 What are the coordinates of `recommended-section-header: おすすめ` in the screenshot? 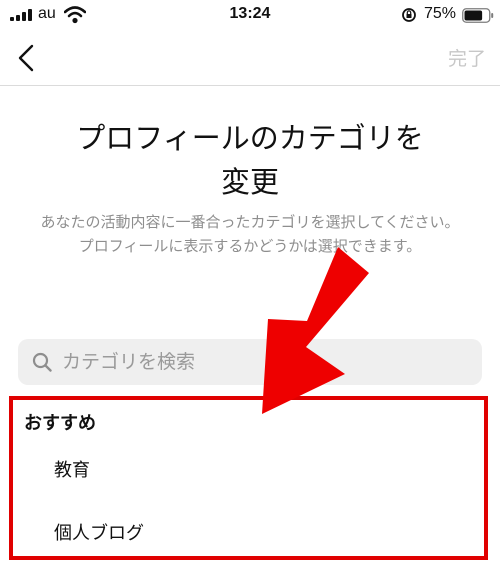 It's located at (60, 423).